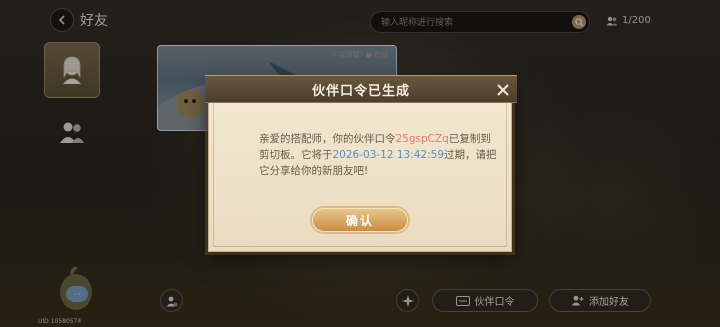 The width and height of the screenshot is (720, 327). I want to click on close-button, so click(503, 90).